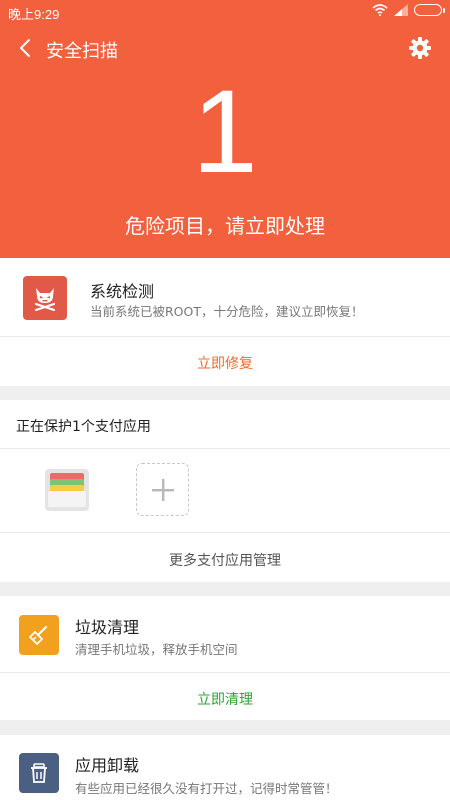 The image size is (450, 800). Describe the element at coordinates (225, 767) in the screenshot. I see `app-uninstall-card: 应用卸载 有些应用已经很久没有打开过，记得时常管管！` at that location.